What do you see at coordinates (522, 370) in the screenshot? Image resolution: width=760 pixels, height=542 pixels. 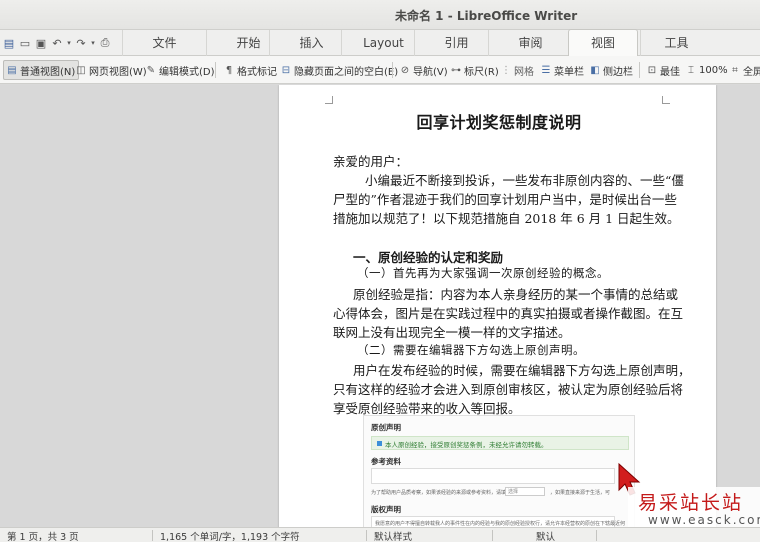 I see `paragraph-line: 用户在发布经验的时候，需要在编辑器下方勾选上原创声明，` at bounding box center [522, 370].